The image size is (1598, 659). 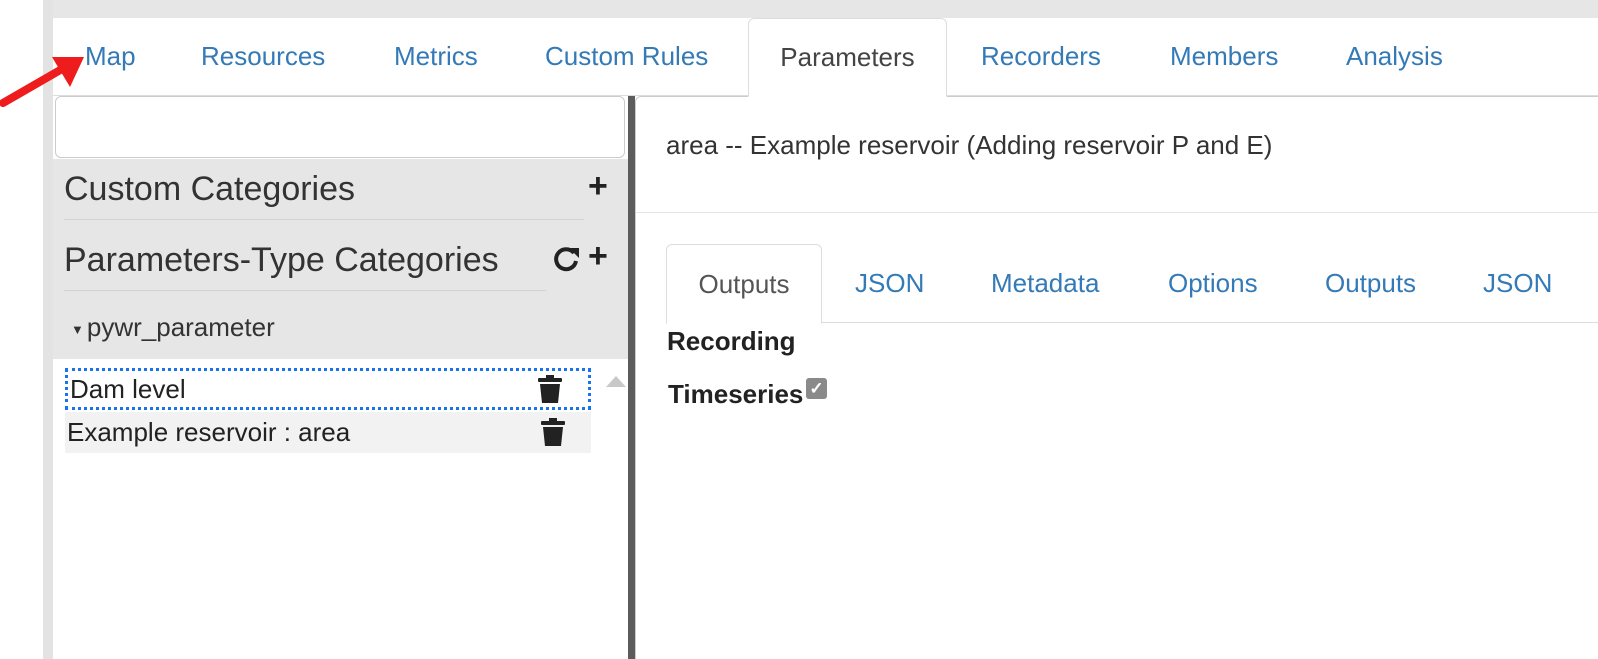 What do you see at coordinates (281, 260) in the screenshot?
I see `parameters-type-categories-heading: Parameters-Type Categories` at bounding box center [281, 260].